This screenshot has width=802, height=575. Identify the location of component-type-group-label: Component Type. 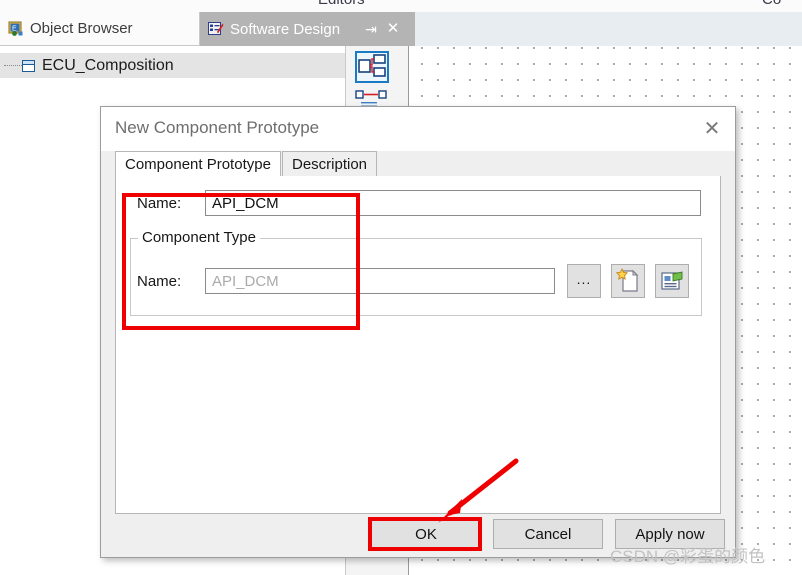
(199, 237).